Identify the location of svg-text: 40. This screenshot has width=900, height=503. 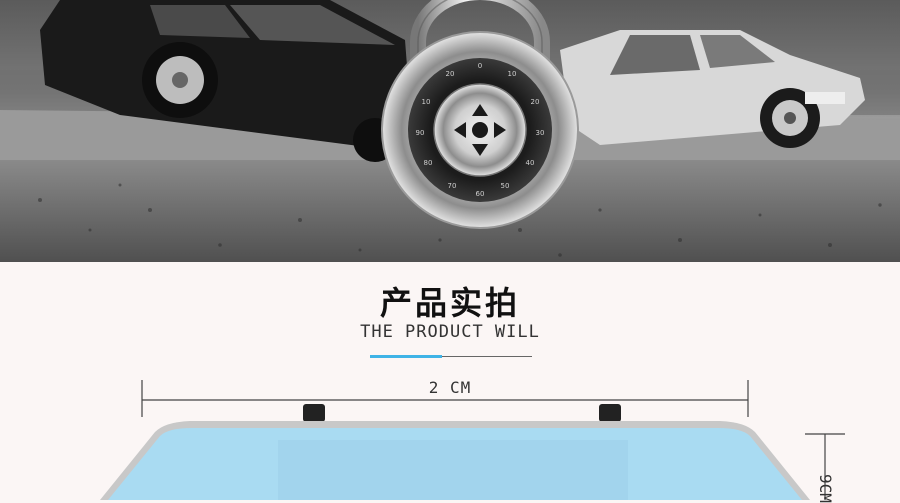
(530, 163).